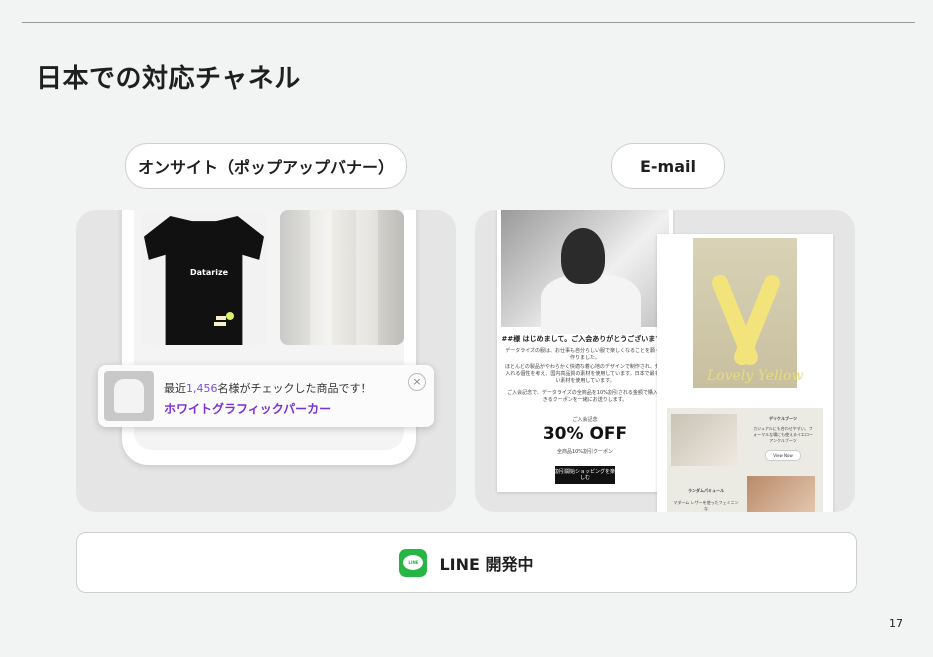 Image resolution: width=933 pixels, height=657 pixels. I want to click on grid-text: マダーム レザーを使ったフェミニンな, so click(706, 505).